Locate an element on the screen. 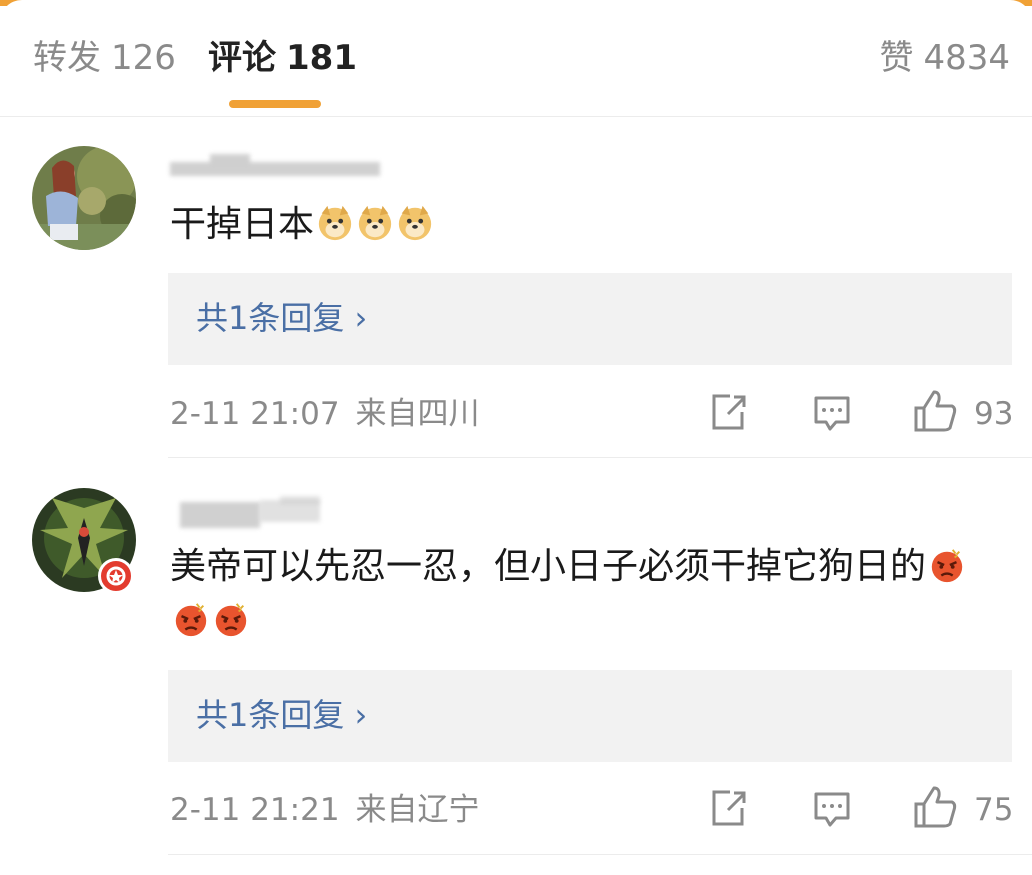  verified-badge-icon is located at coordinates (116, 576).